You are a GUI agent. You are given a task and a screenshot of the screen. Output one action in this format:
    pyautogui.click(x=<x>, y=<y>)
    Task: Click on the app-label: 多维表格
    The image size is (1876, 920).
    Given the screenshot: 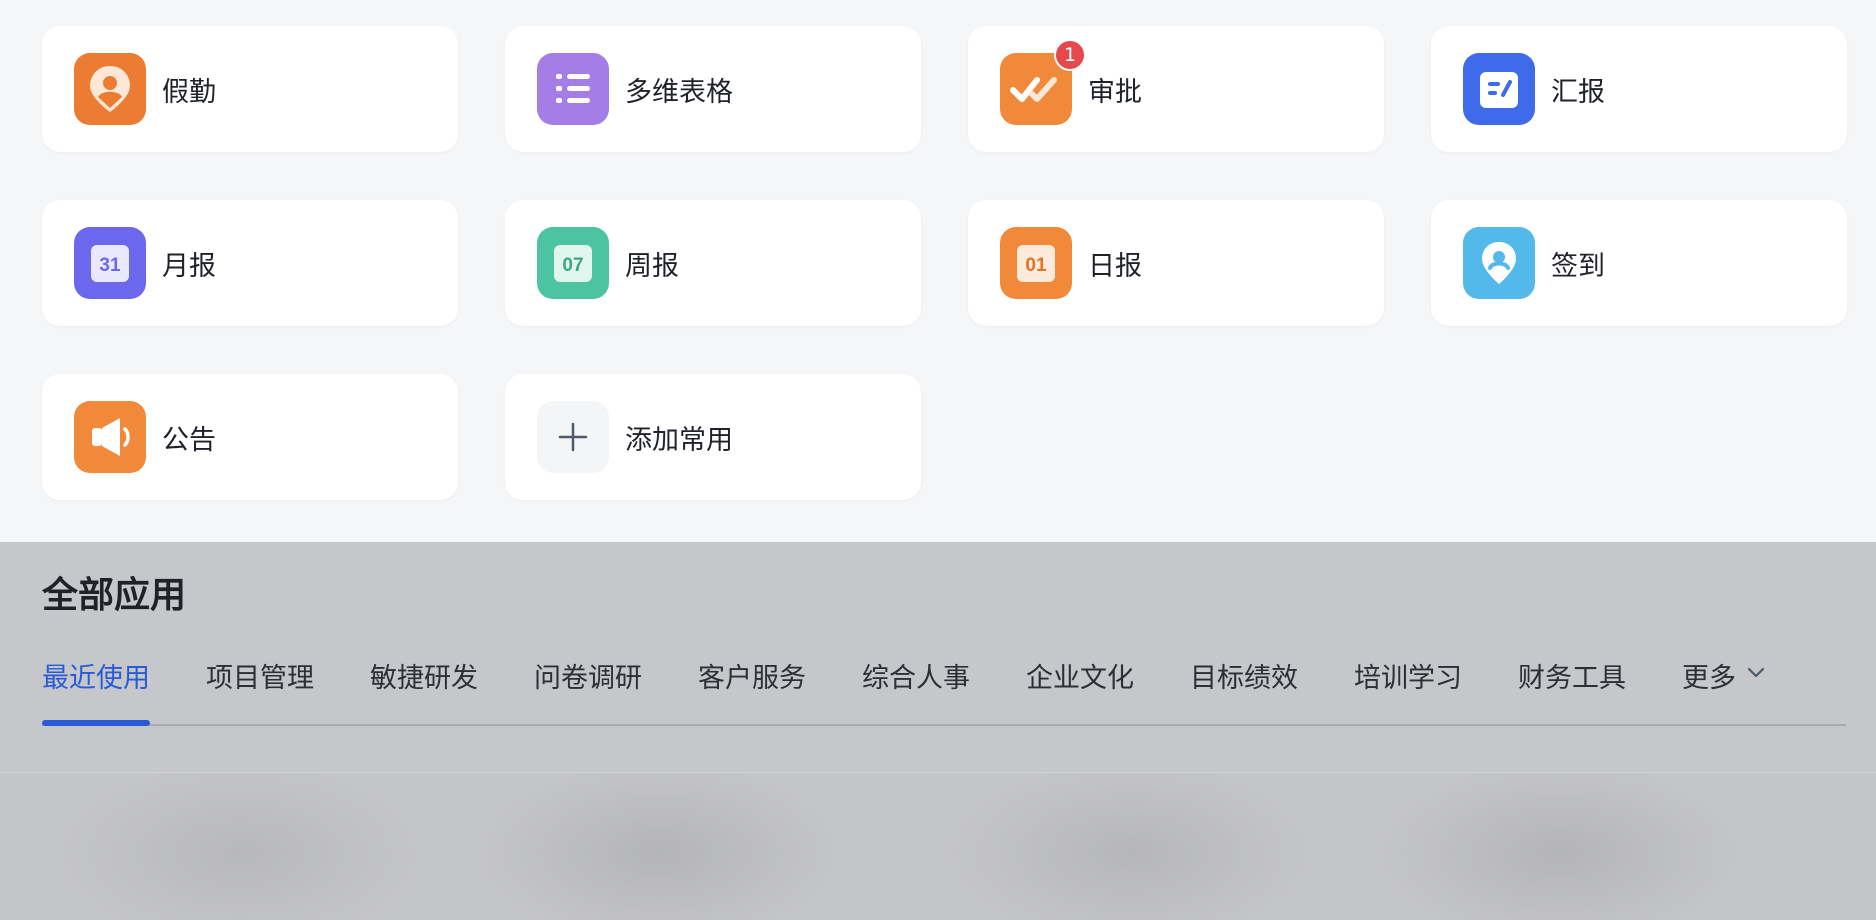 What is the action you would take?
    pyautogui.click(x=679, y=92)
    